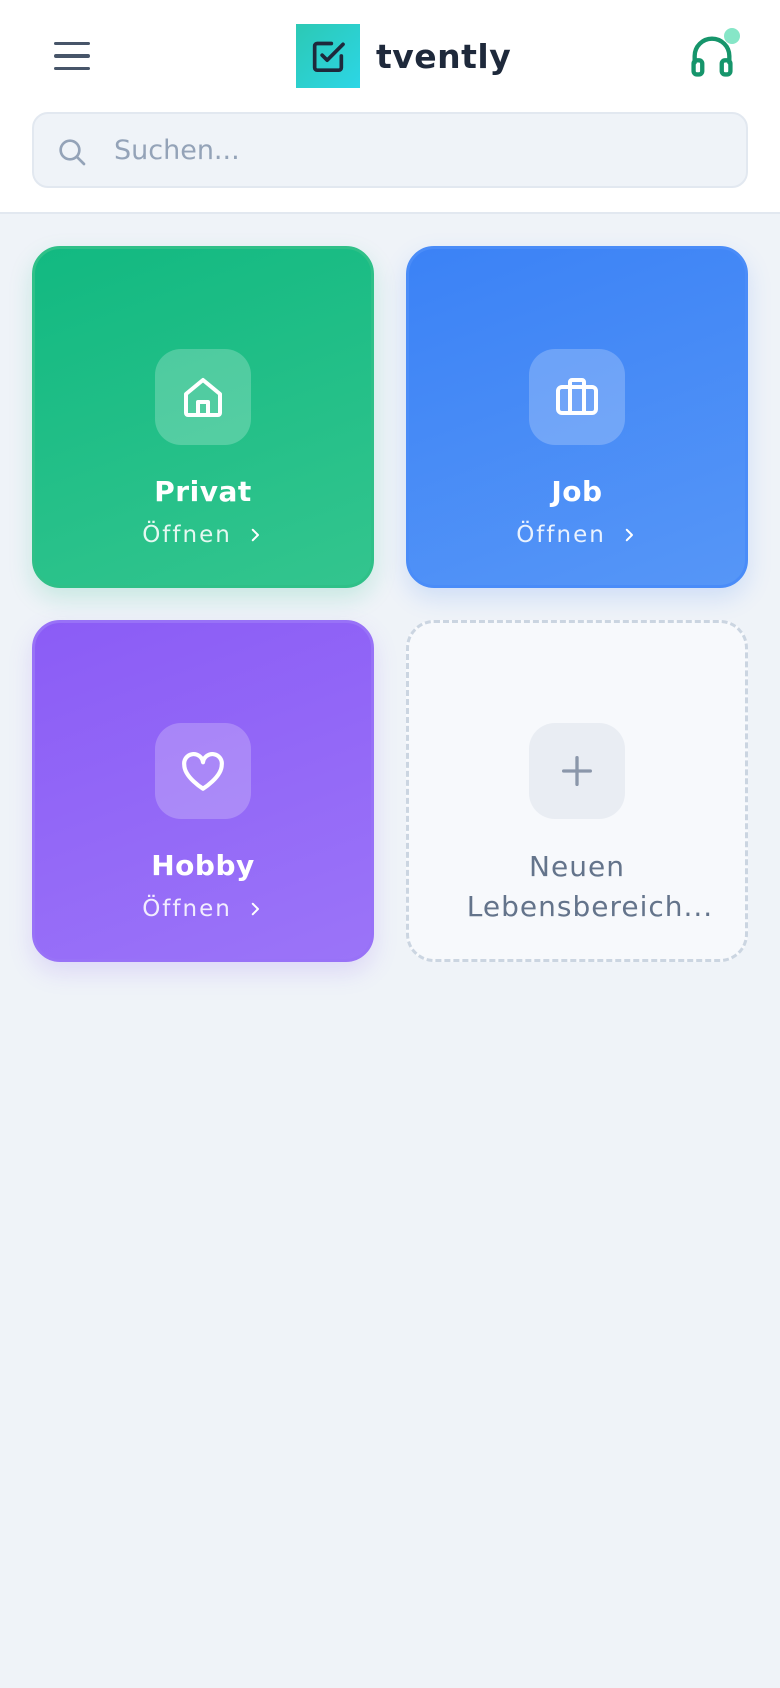 This screenshot has width=780, height=1688. Describe the element at coordinates (72, 152) in the screenshot. I see `search-icon` at that location.